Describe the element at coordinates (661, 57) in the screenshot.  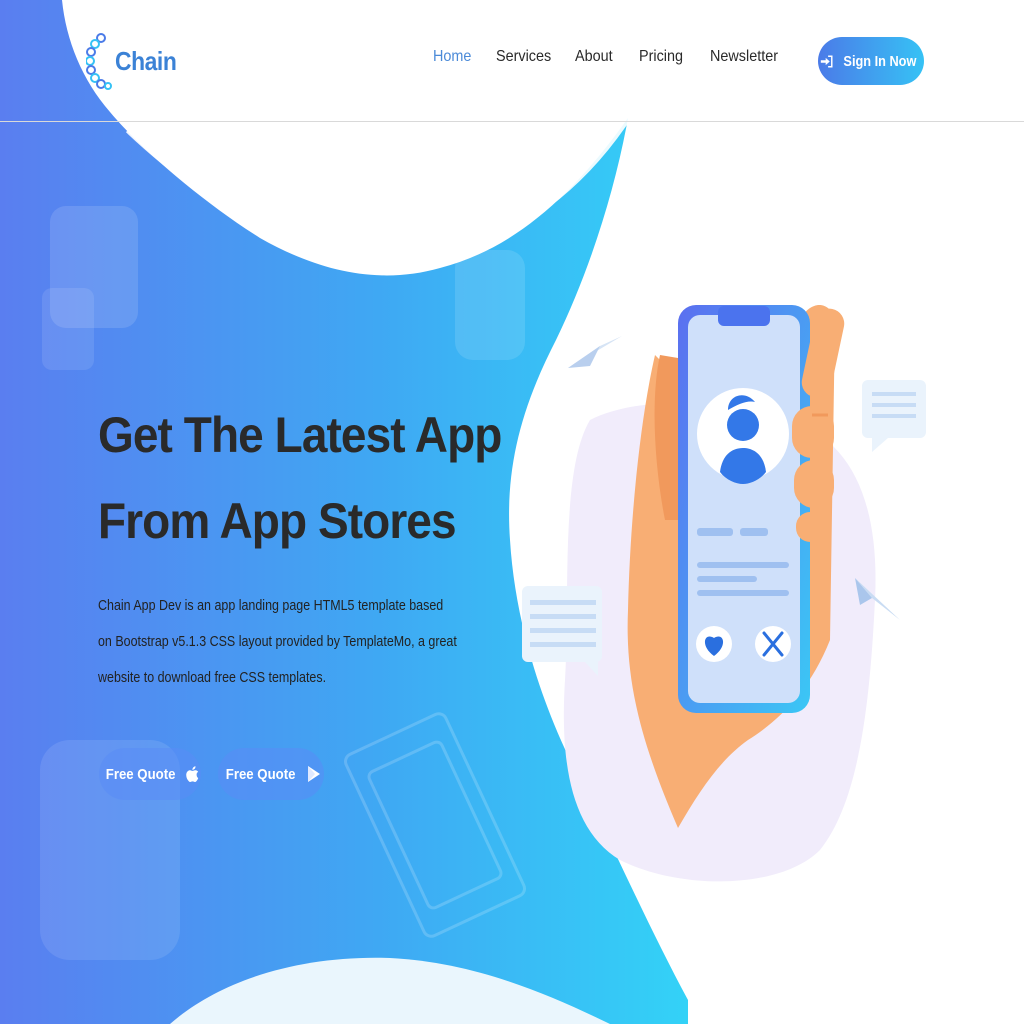
I see `nav-pricing: Pricing` at that location.